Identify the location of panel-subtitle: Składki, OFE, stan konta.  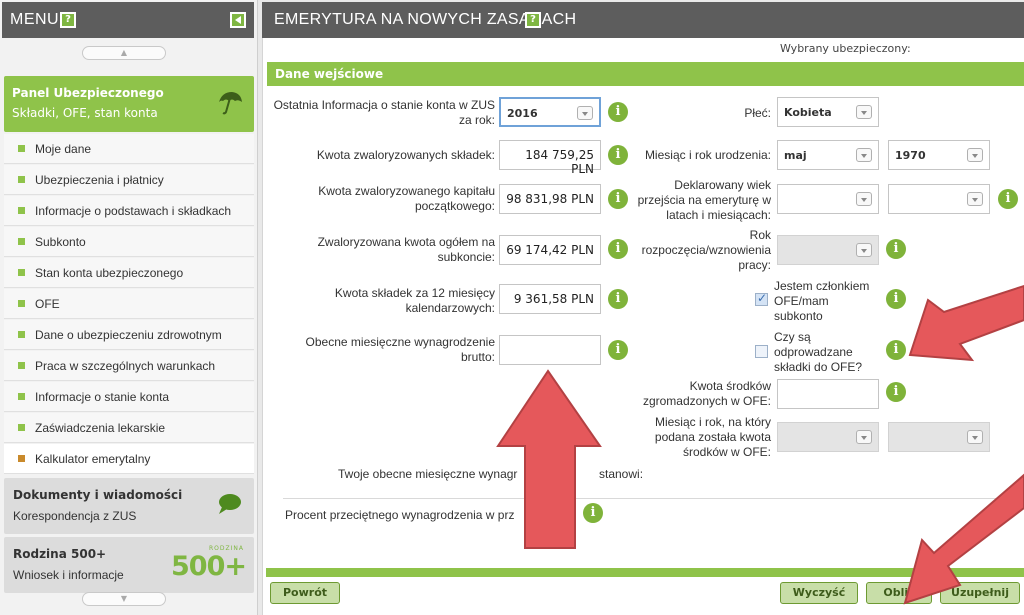
(85, 113).